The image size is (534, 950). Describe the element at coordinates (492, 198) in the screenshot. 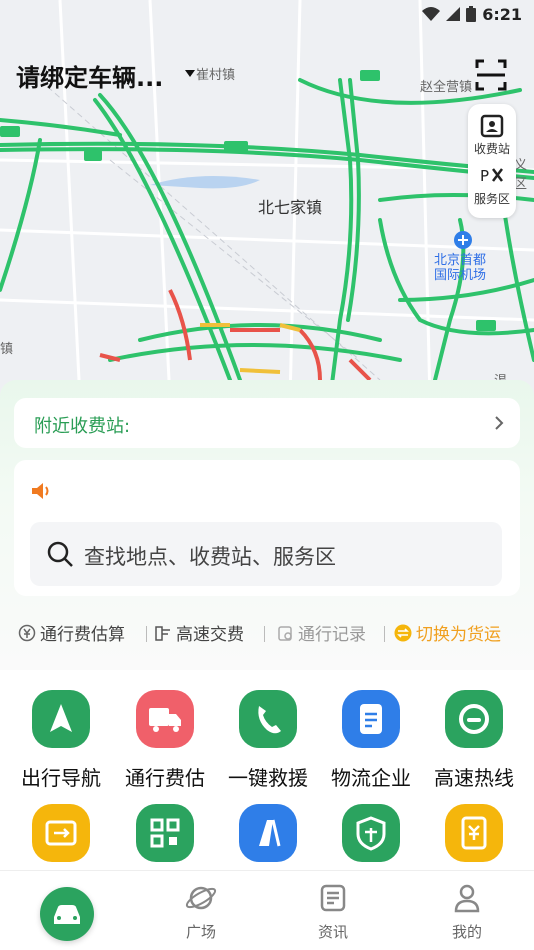

I see `service-area-label: 服务区` at that location.